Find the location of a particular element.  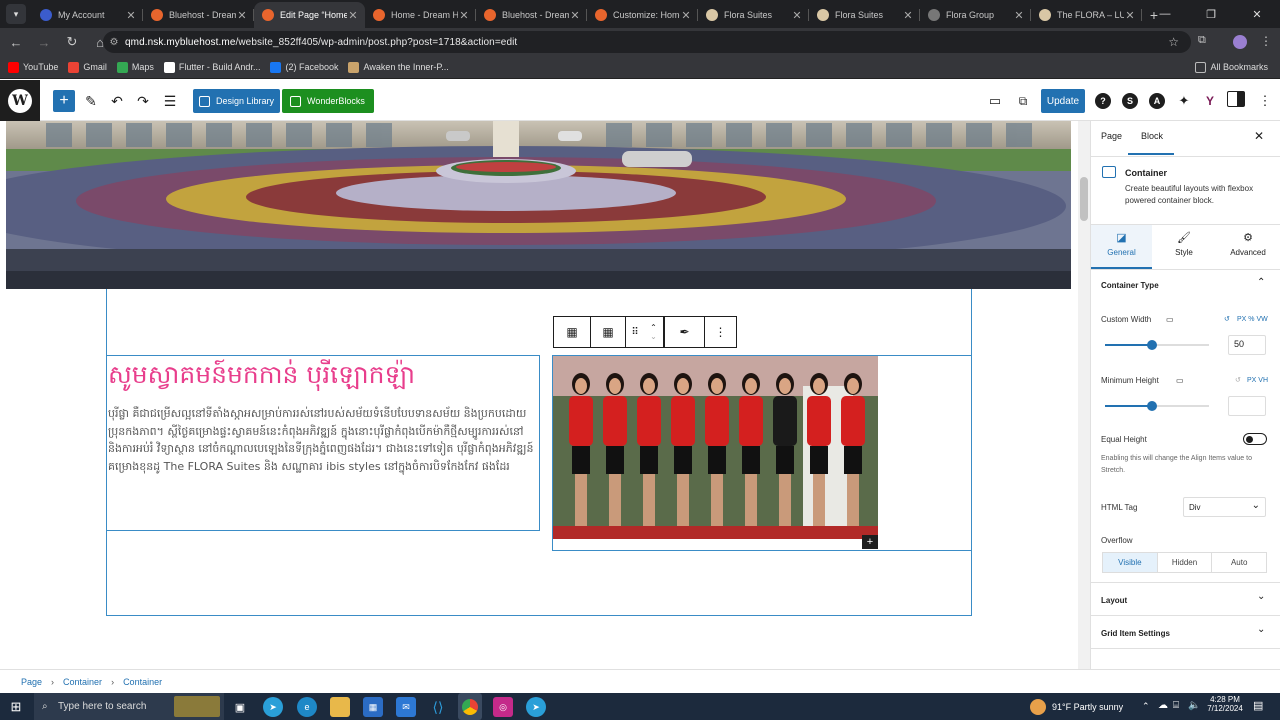

html-tag-select: Div ⌄ is located at coordinates (1224, 507).